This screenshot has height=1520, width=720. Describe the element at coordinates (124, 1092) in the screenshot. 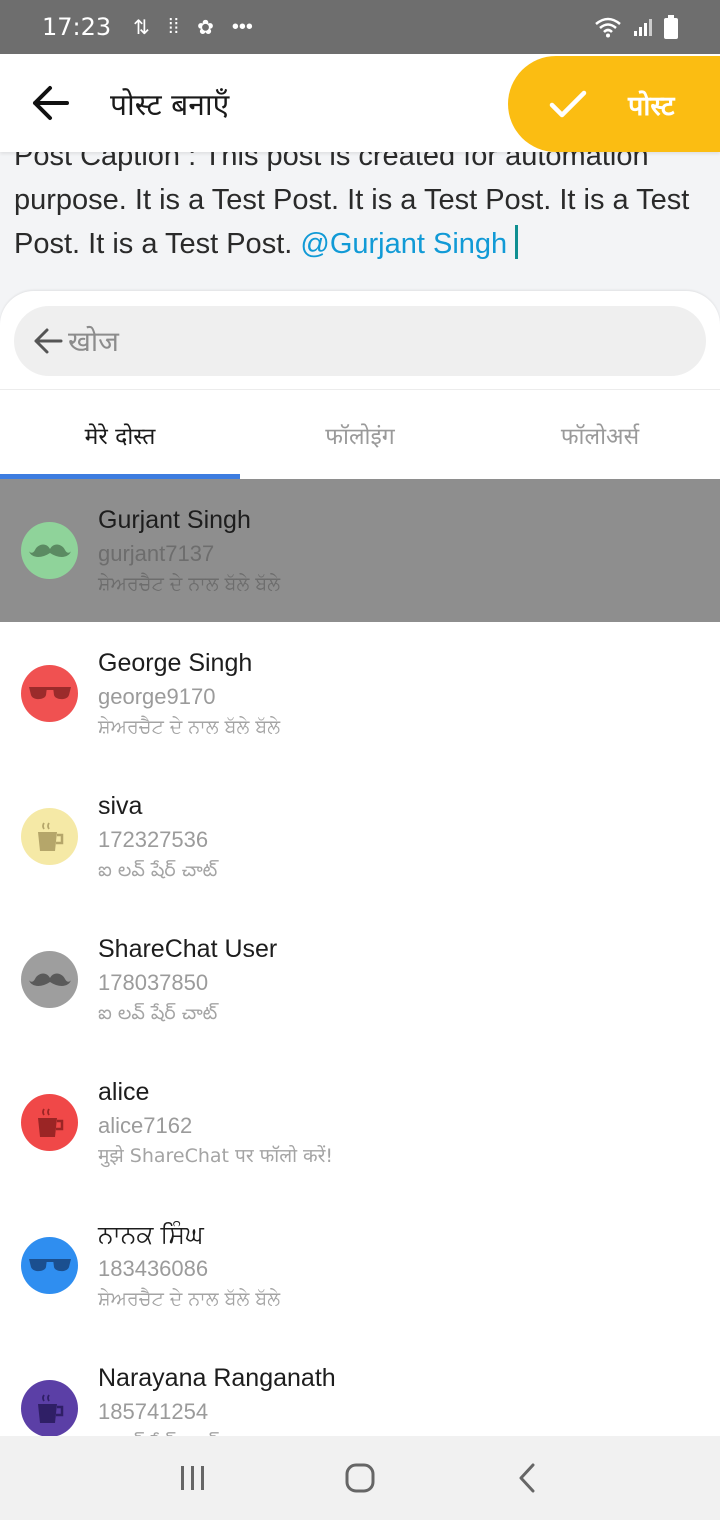

I see `user-name: alice` at that location.